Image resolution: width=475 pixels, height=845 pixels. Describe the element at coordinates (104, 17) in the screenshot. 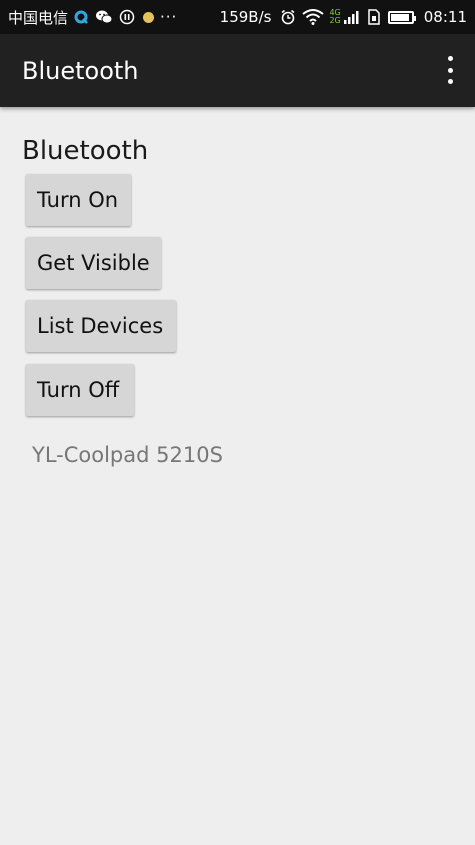

I see `wechat-icon` at that location.